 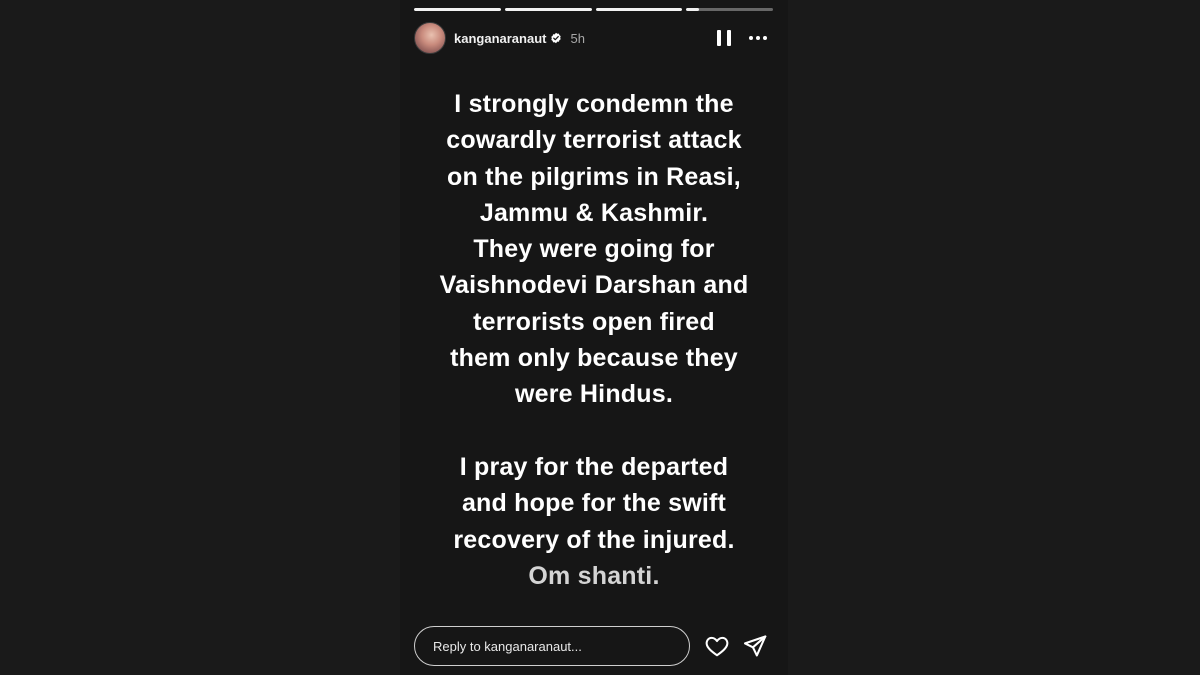 I want to click on story-progress-bar, so click(x=593, y=9).